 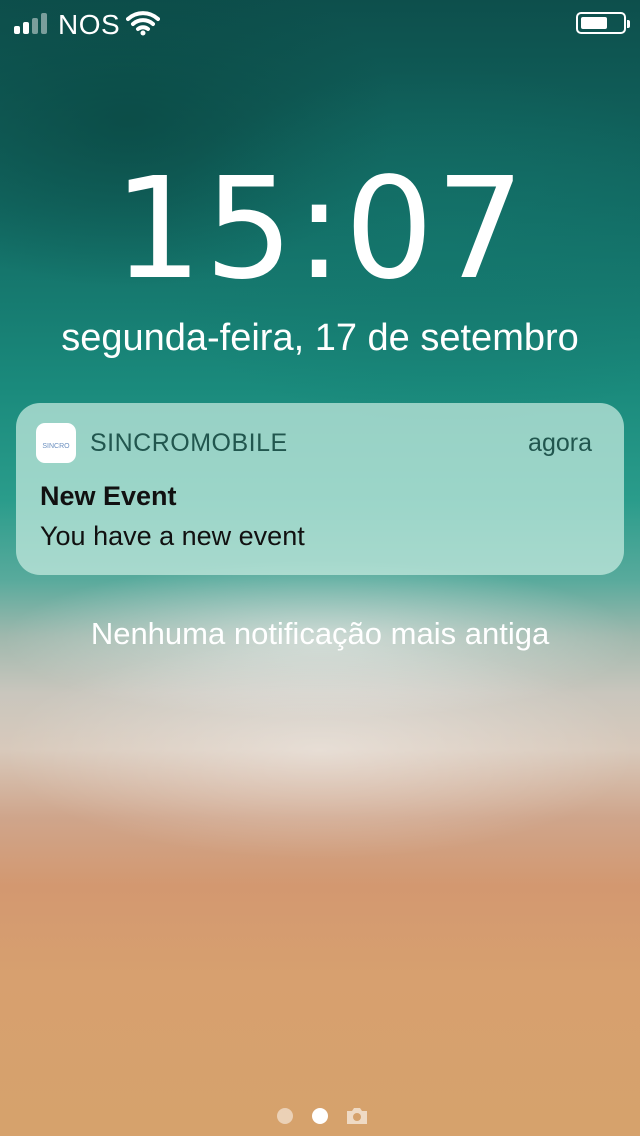 What do you see at coordinates (172, 536) in the screenshot?
I see `notification-body: You have a new event` at bounding box center [172, 536].